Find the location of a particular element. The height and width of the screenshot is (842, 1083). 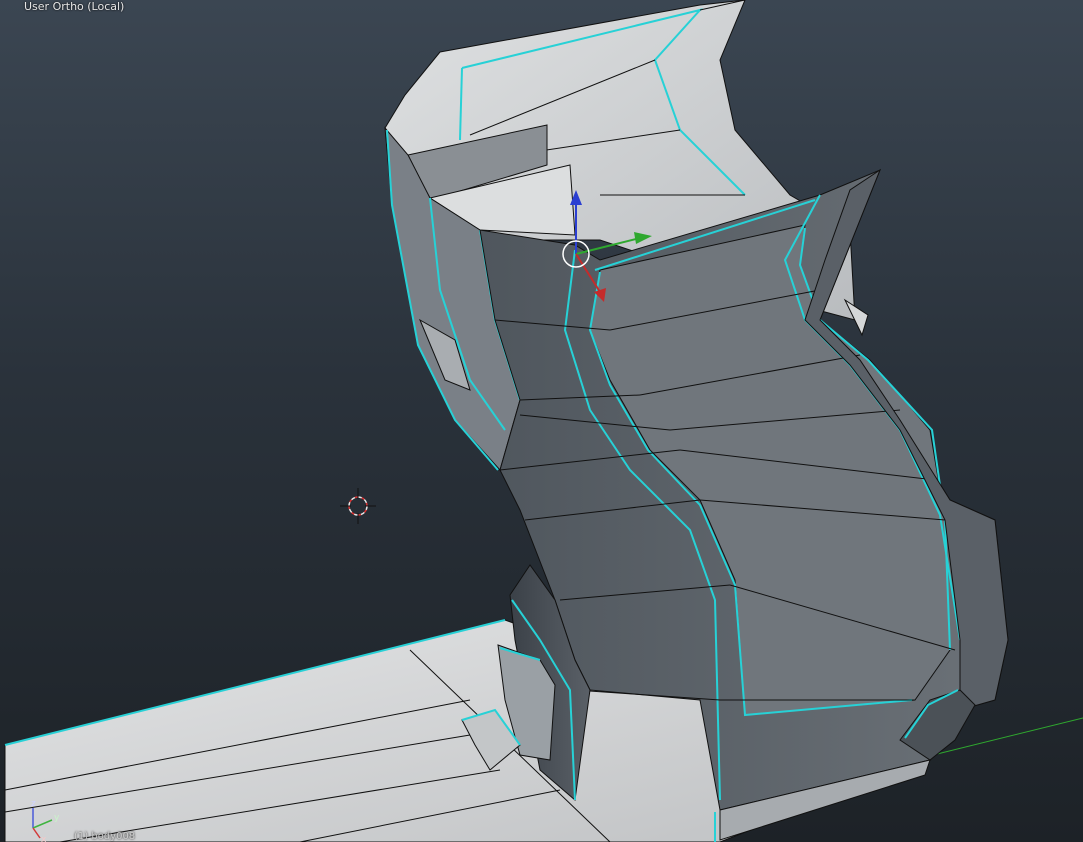

active-object-label: (1) body008 is located at coordinates (105, 836).